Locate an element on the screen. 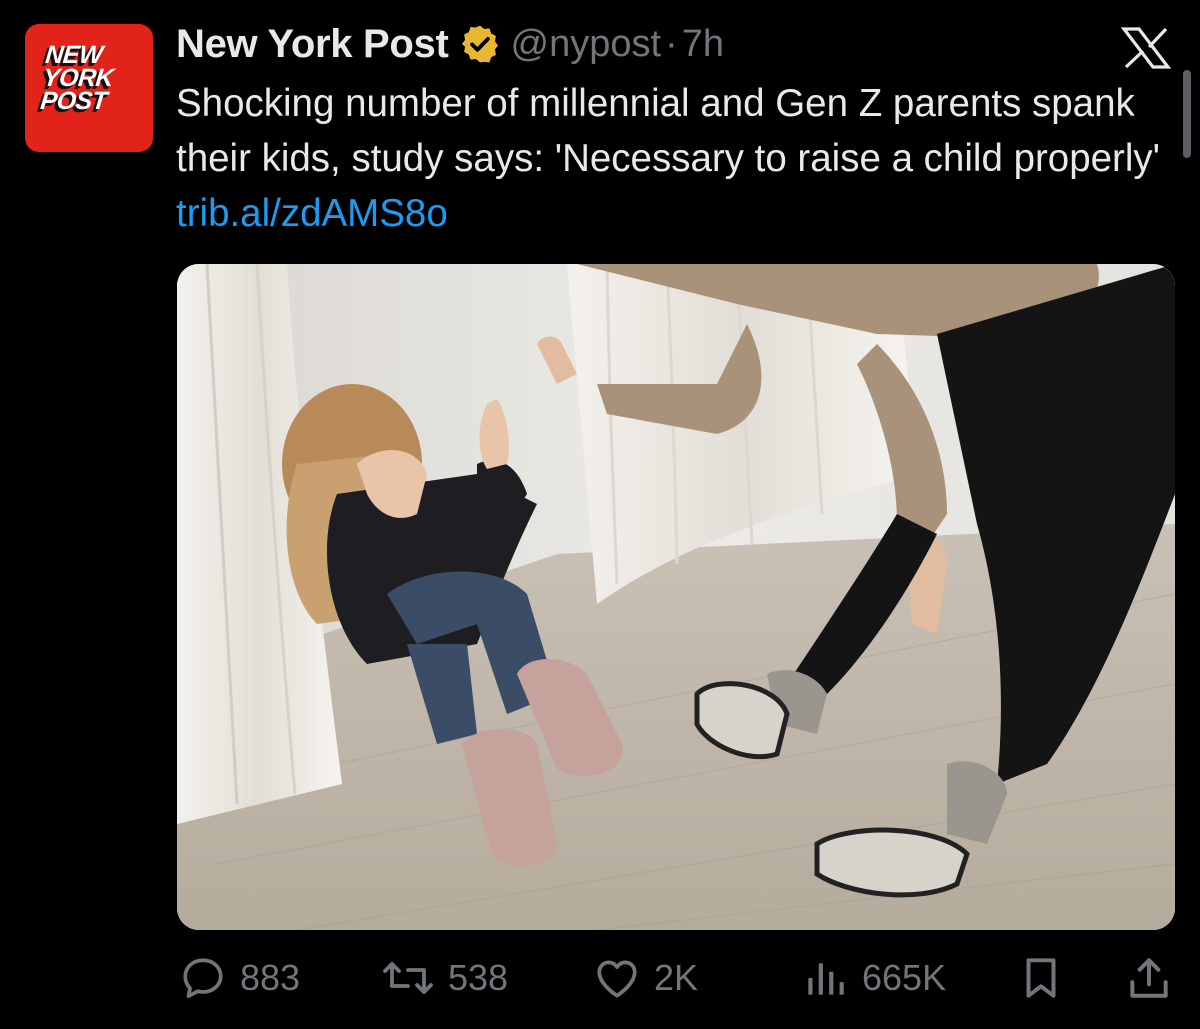 This screenshot has height=1029, width=1200. reply-count: 883 is located at coordinates (270, 977).